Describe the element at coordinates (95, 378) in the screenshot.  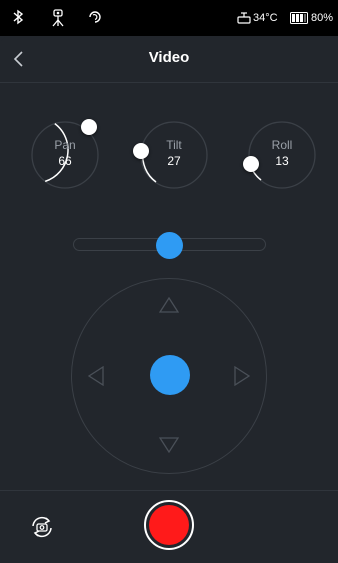
I see `arrow-left-icon` at that location.